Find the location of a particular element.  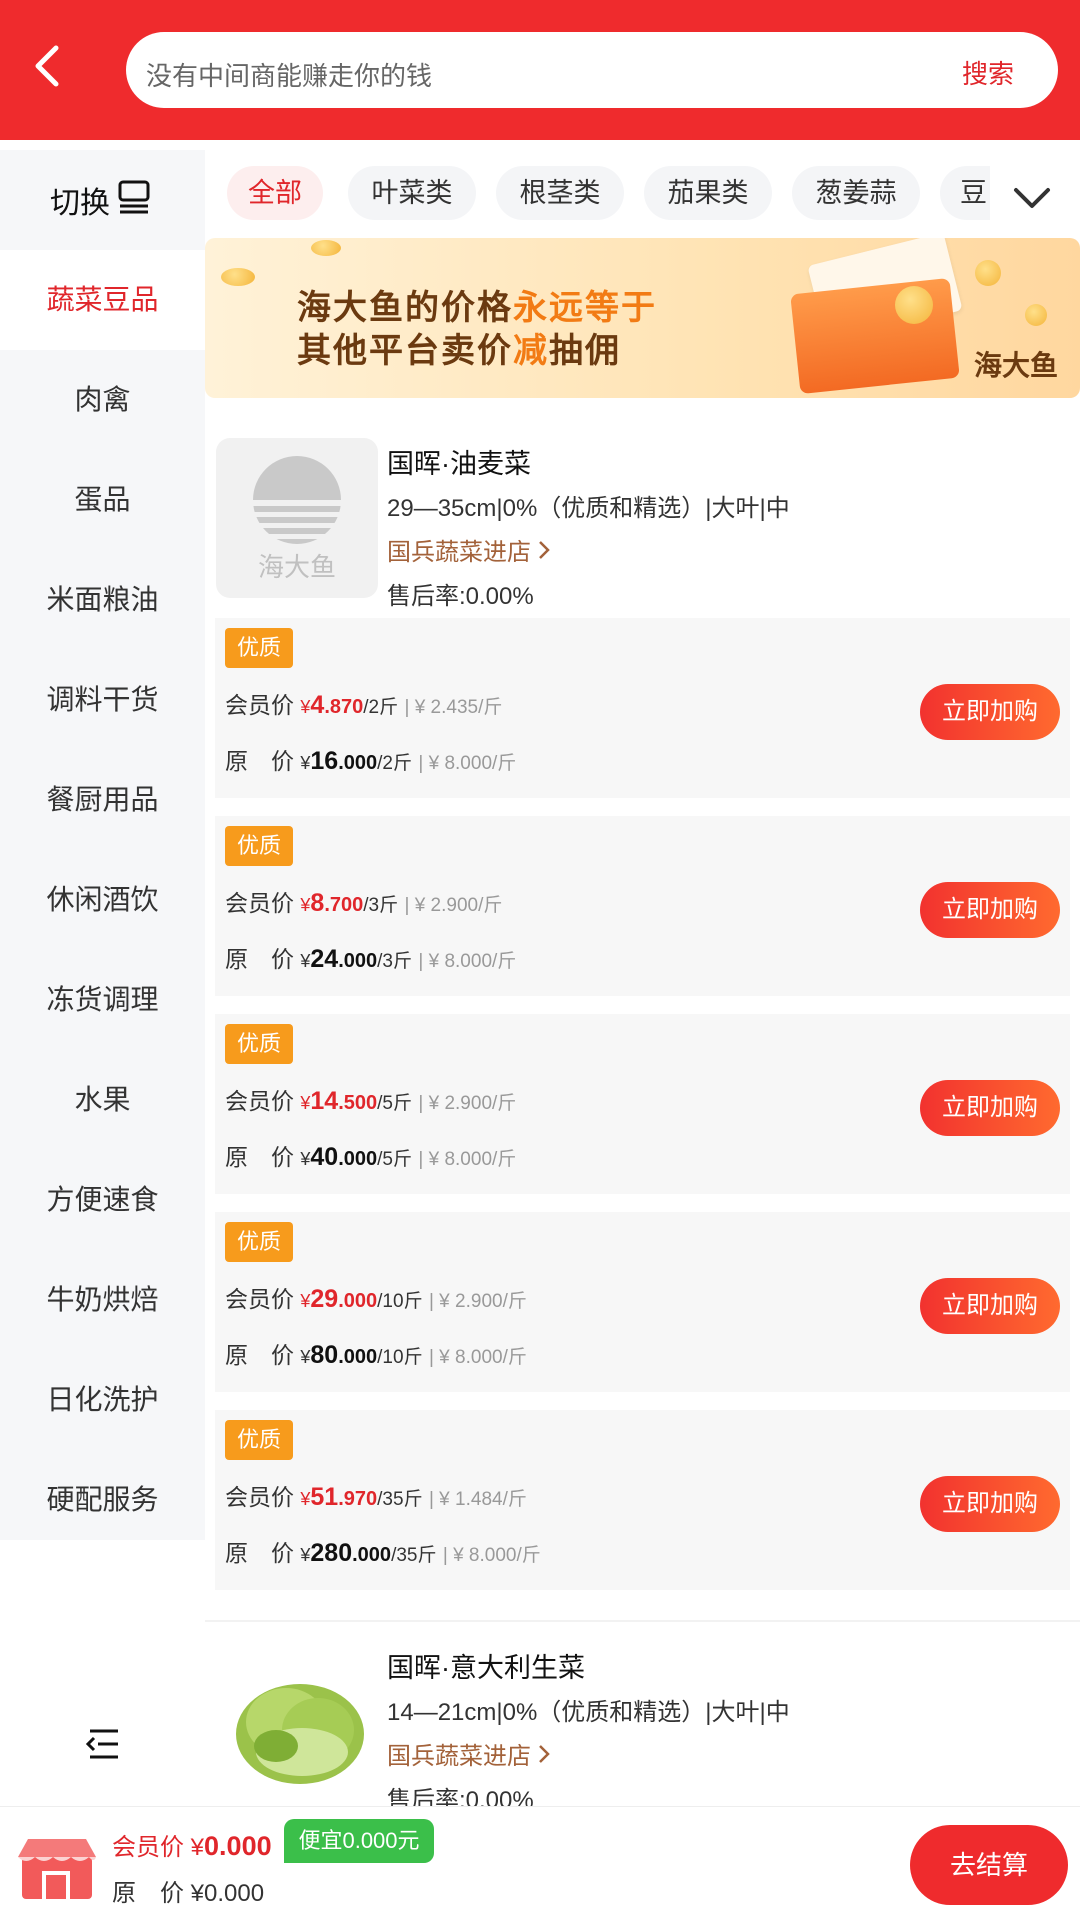

sidebar-bottom-area is located at coordinates (102, 1670).